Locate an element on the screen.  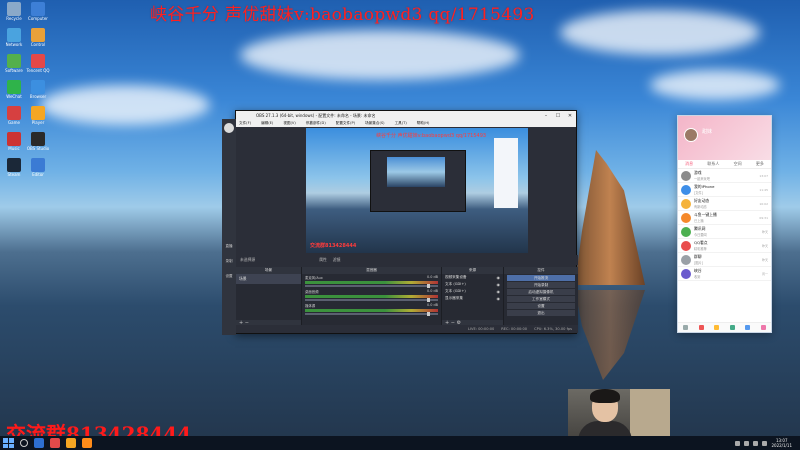
desktop-icon: Computer is located at coordinates (38, 15).